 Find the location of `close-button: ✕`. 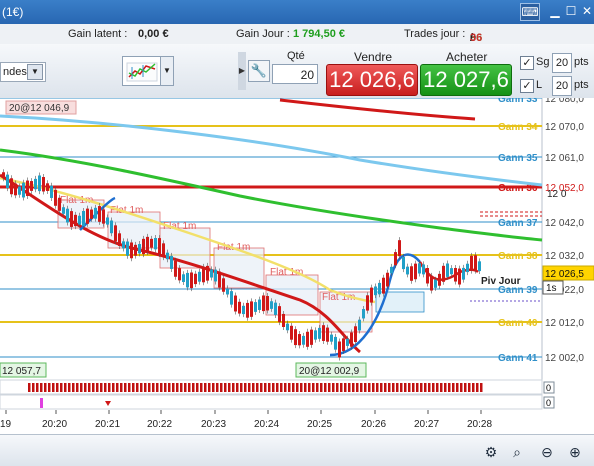

close-button: ✕ is located at coordinates (586, 11).